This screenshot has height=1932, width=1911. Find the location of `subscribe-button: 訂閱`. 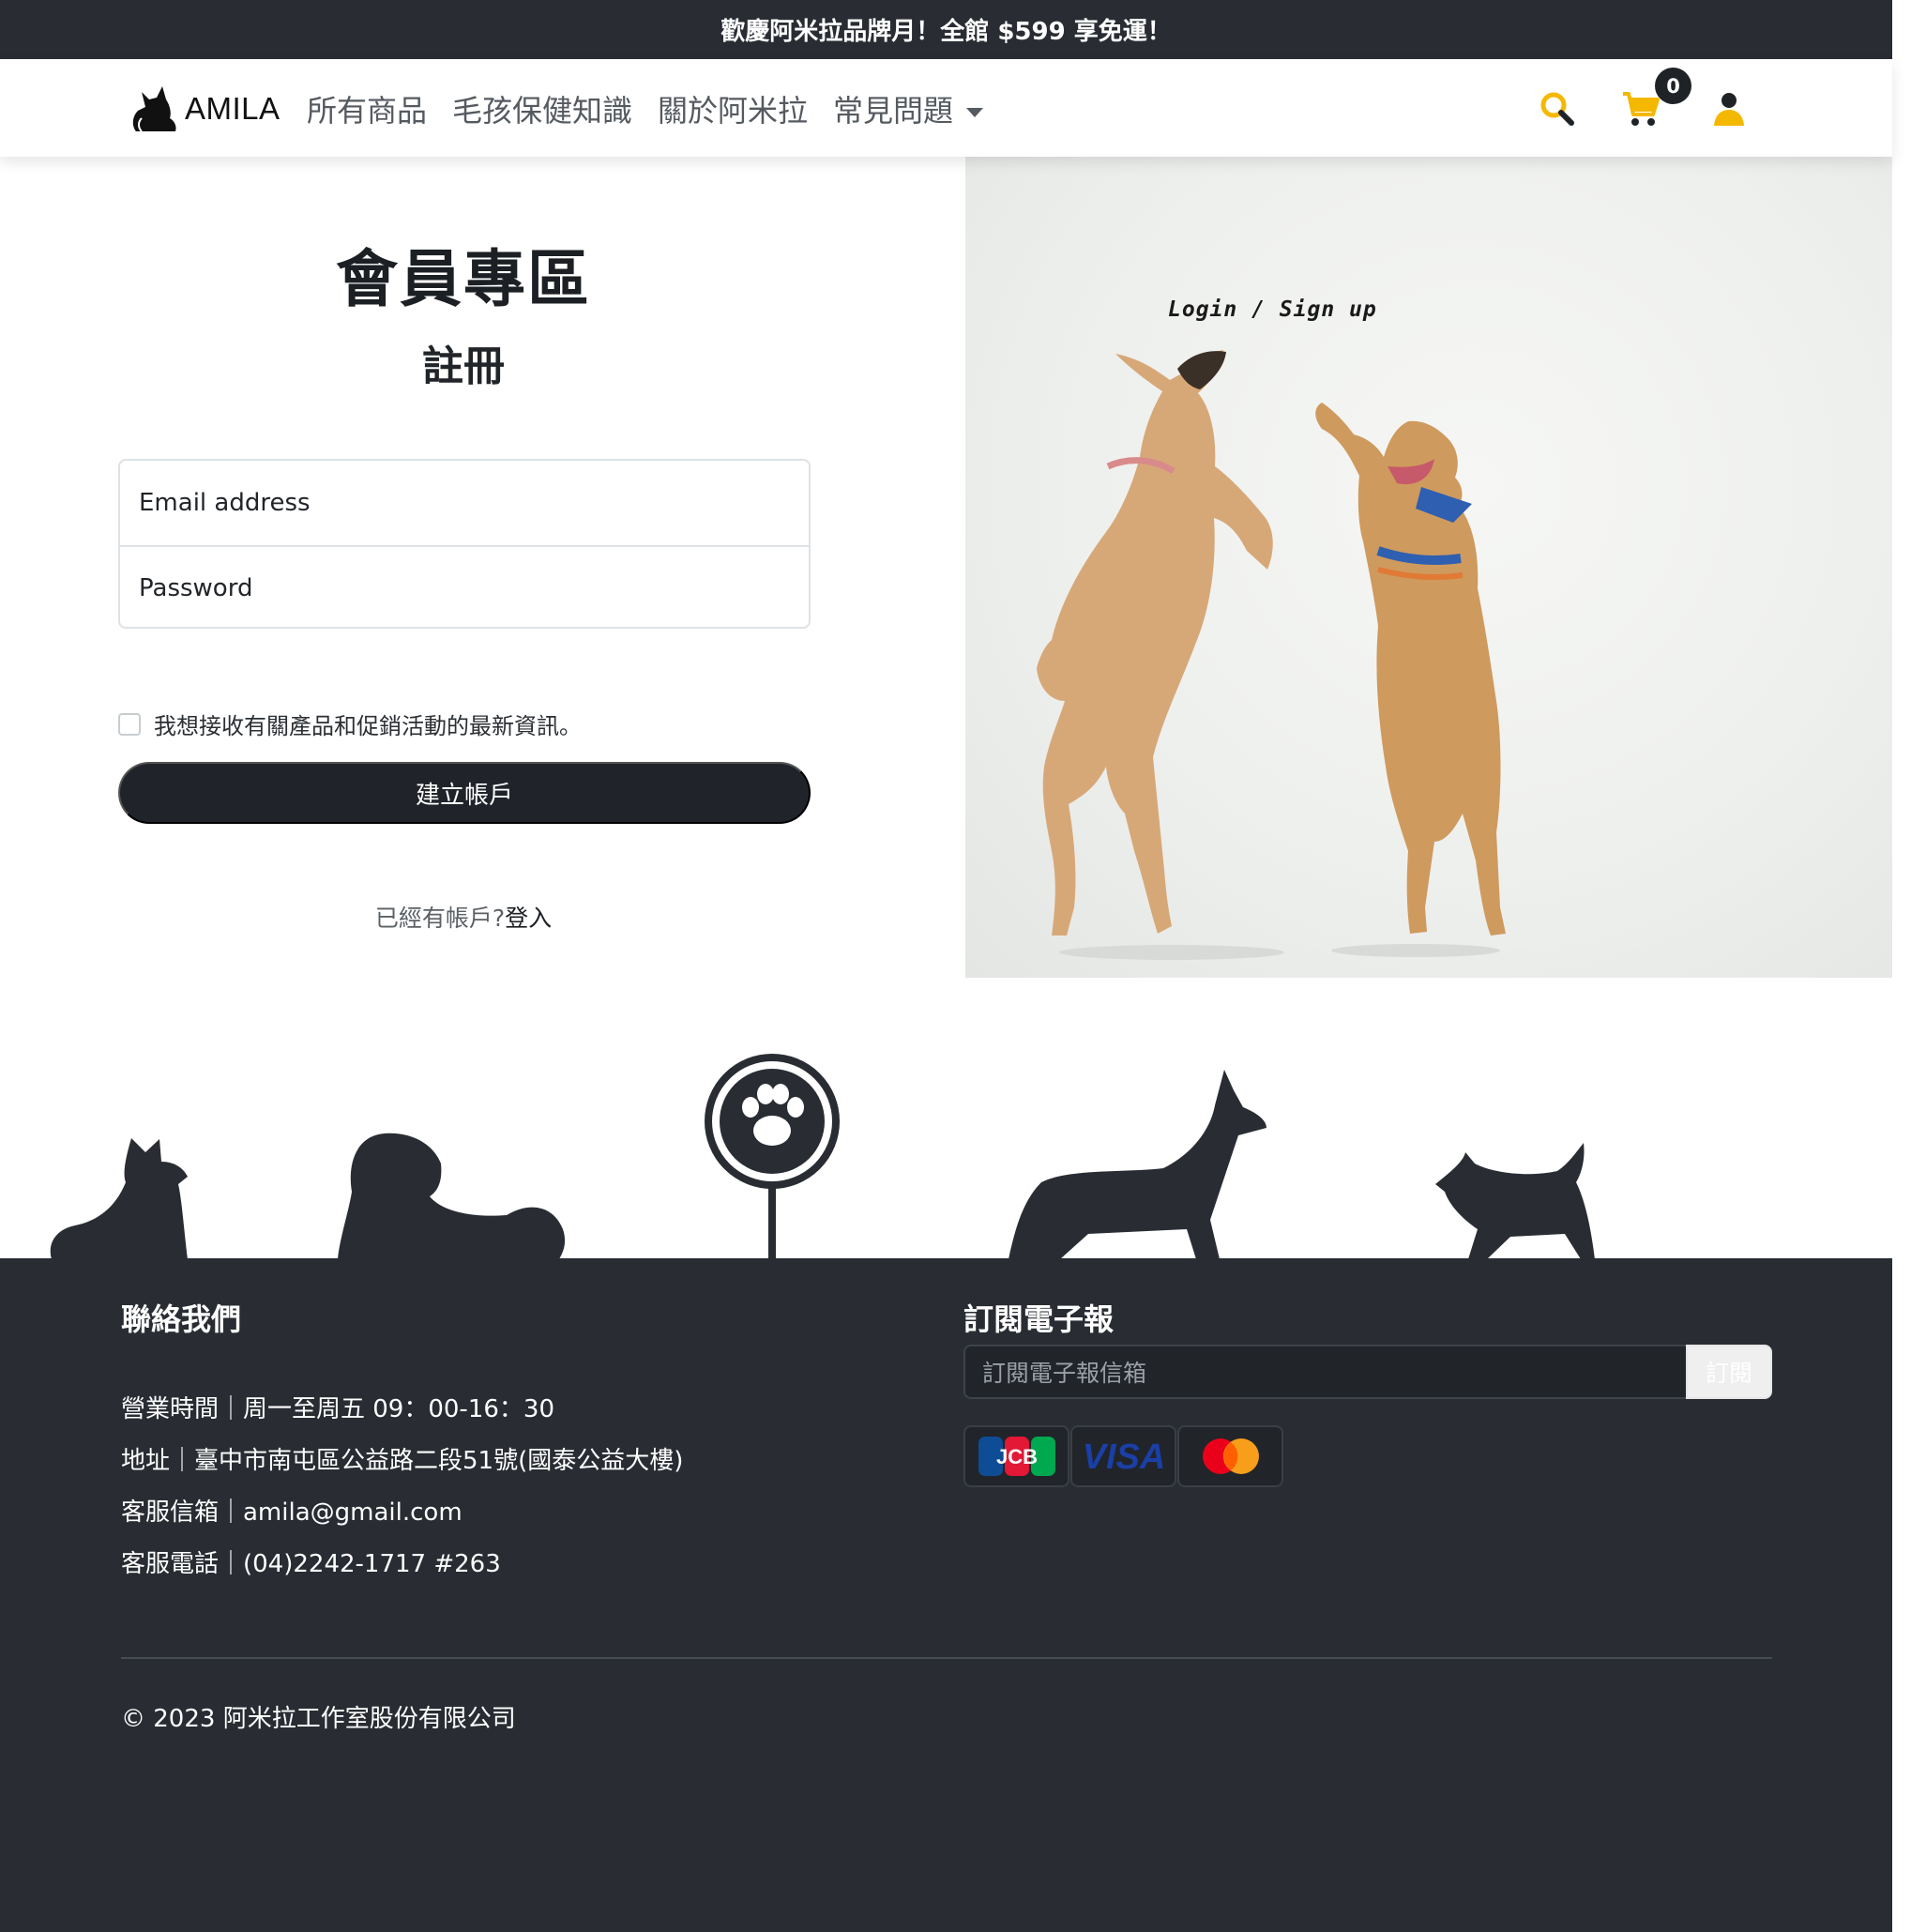

subscribe-button: 訂閱 is located at coordinates (1729, 1372).